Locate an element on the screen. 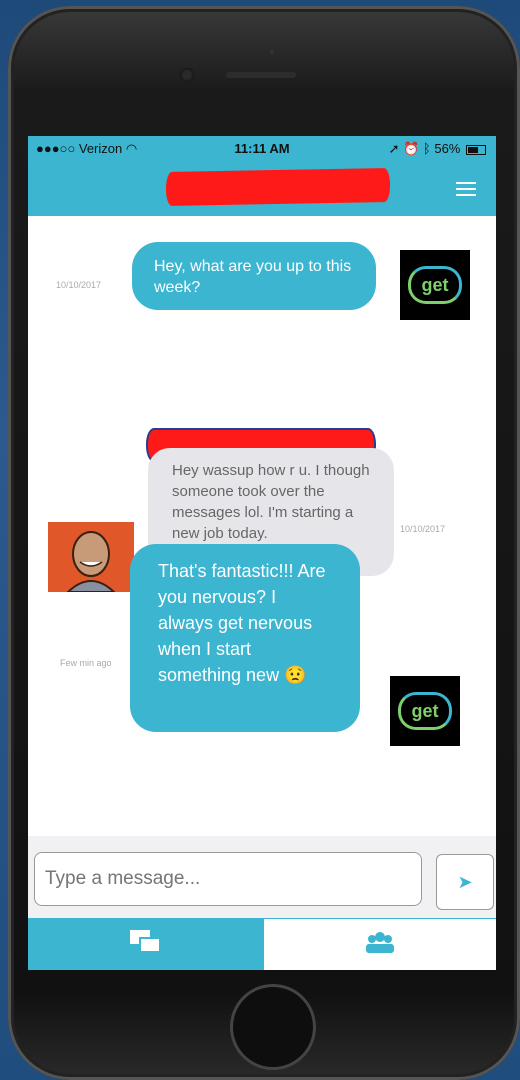 This screenshot has height=1080, width=520. earpiece-speaker is located at coordinates (261, 75).